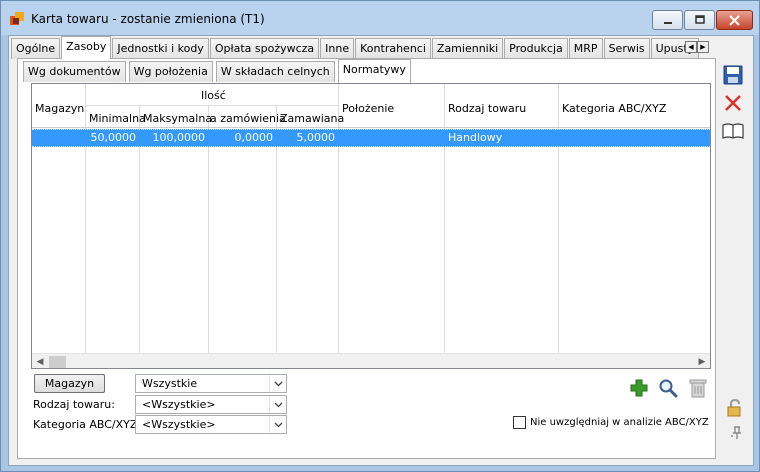  Describe the element at coordinates (371, 360) in the screenshot. I see `horizontal-scrollbar: ◀ ▶` at that location.